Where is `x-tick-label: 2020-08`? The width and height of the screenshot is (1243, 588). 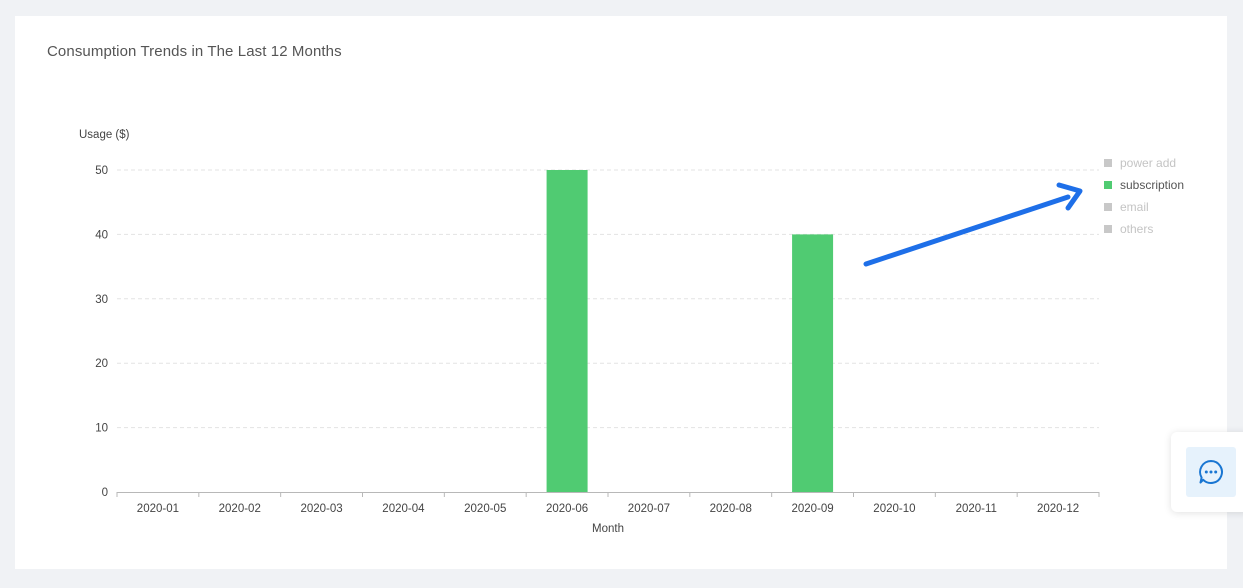 x-tick-label: 2020-08 is located at coordinates (731, 509).